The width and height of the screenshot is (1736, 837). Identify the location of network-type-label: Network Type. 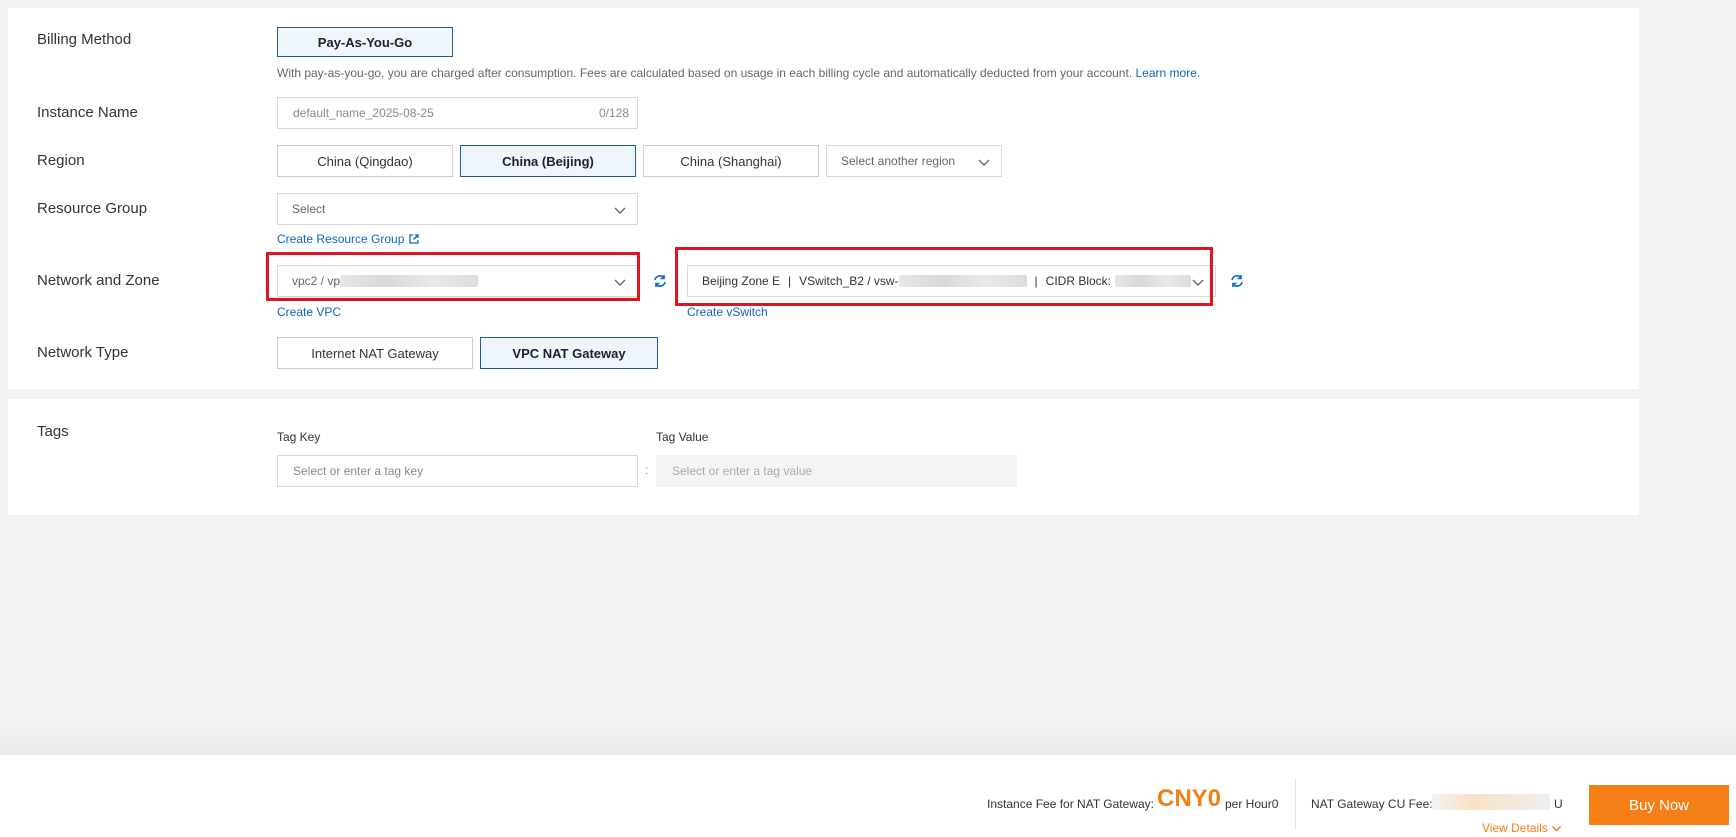
(83, 352).